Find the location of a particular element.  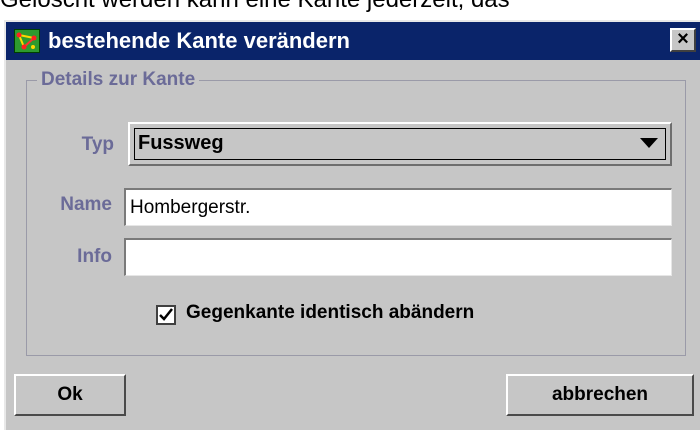

info-label: Info is located at coordinates (94, 256).